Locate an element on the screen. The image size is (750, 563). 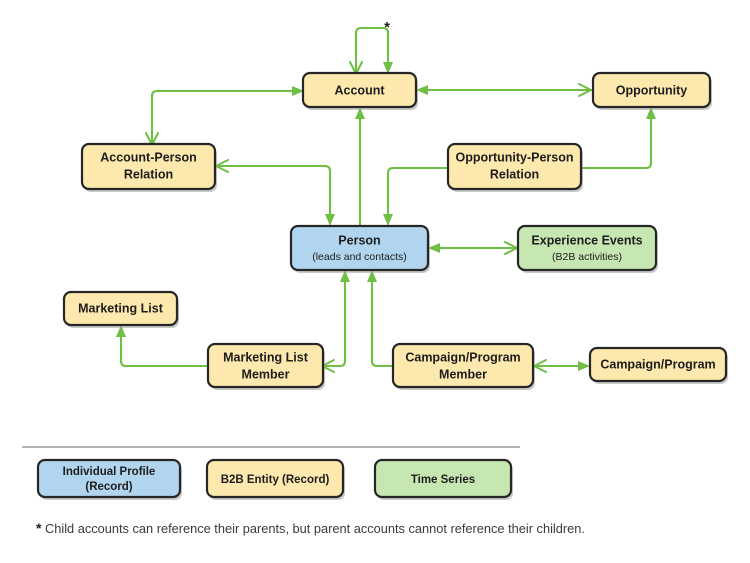
node-campaign-program-member: Campaign/Program Member is located at coordinates (463, 366).